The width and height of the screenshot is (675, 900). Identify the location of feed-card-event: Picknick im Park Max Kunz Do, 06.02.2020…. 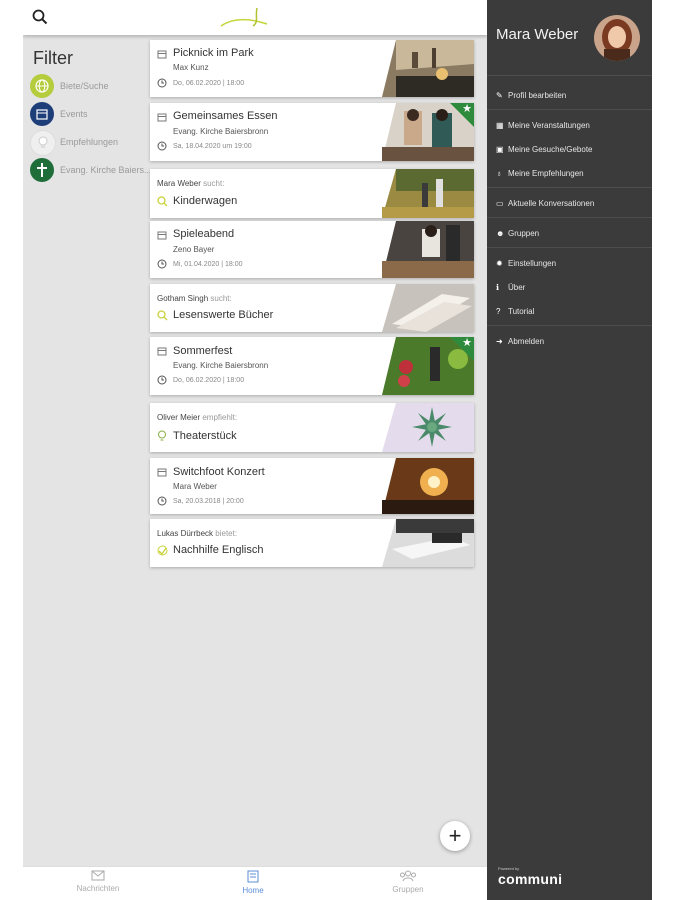
(312, 68).